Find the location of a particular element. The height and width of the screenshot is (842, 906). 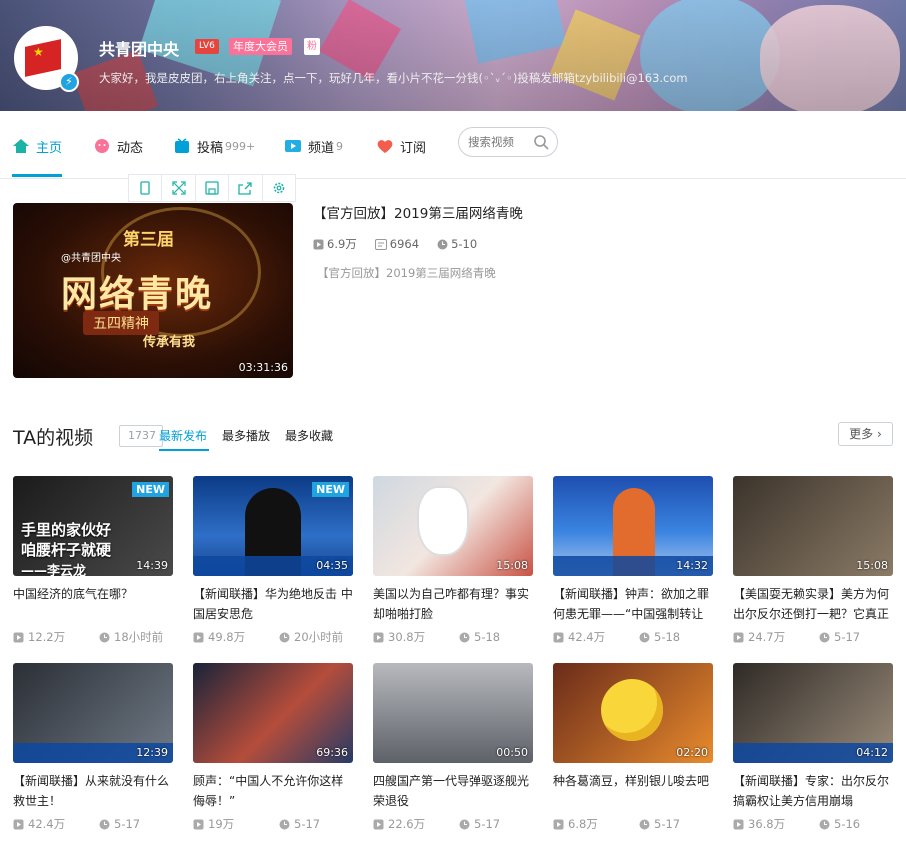

video-title: 【美国耍无赖实录】美方为何出尔反尔还倒打一耙？它真正 is located at coordinates (813, 604).